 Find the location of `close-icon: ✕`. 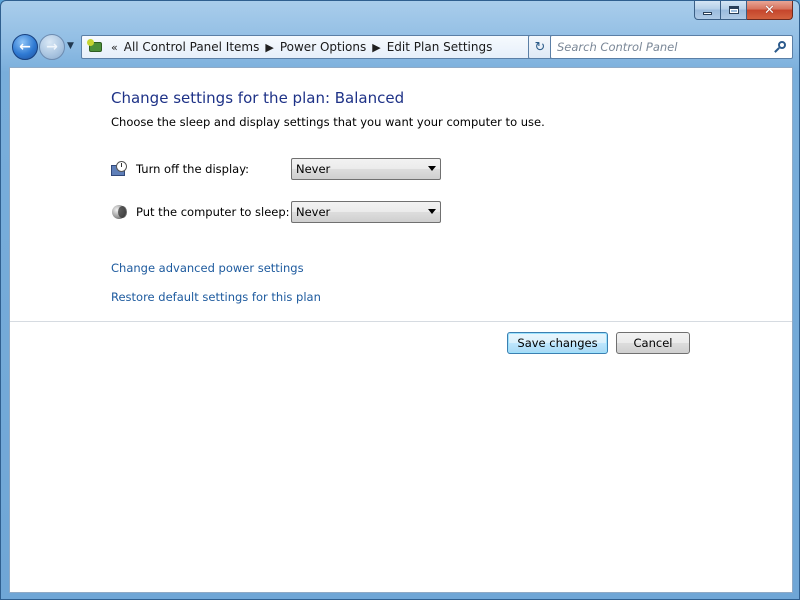

close-icon: ✕ is located at coordinates (769, 10).